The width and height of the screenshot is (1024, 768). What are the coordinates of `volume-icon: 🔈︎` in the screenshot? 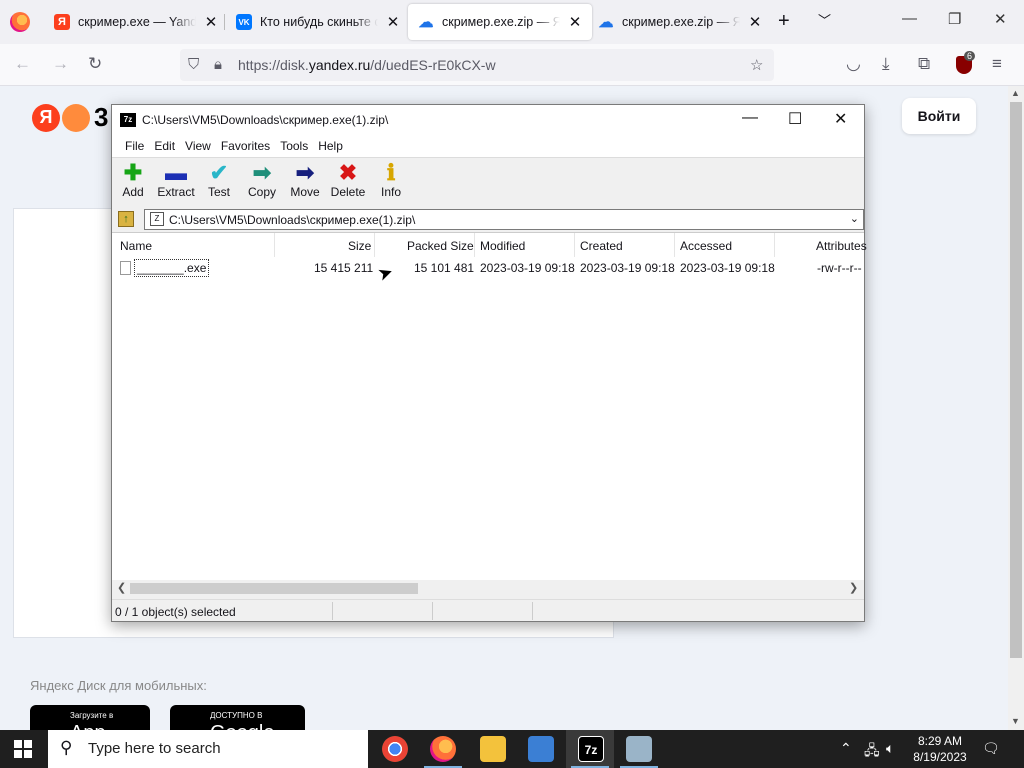 It's located at (890, 748).